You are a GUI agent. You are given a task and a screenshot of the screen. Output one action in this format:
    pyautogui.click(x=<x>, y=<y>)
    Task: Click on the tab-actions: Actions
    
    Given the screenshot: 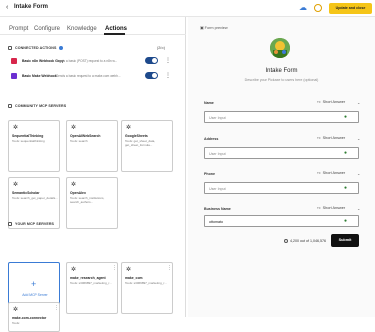 What is the action you would take?
    pyautogui.click(x=116, y=29)
    